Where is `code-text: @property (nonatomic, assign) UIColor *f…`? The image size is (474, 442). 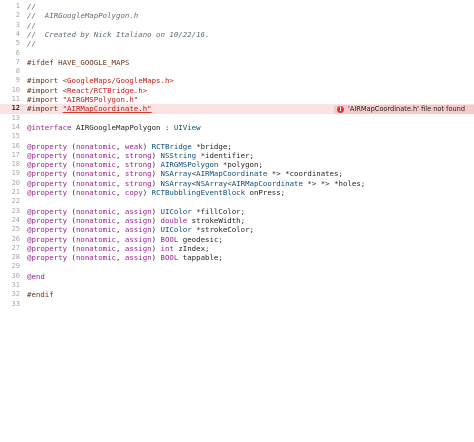 code-text: @property (nonatomic, assign) UIColor *f… is located at coordinates (136, 211).